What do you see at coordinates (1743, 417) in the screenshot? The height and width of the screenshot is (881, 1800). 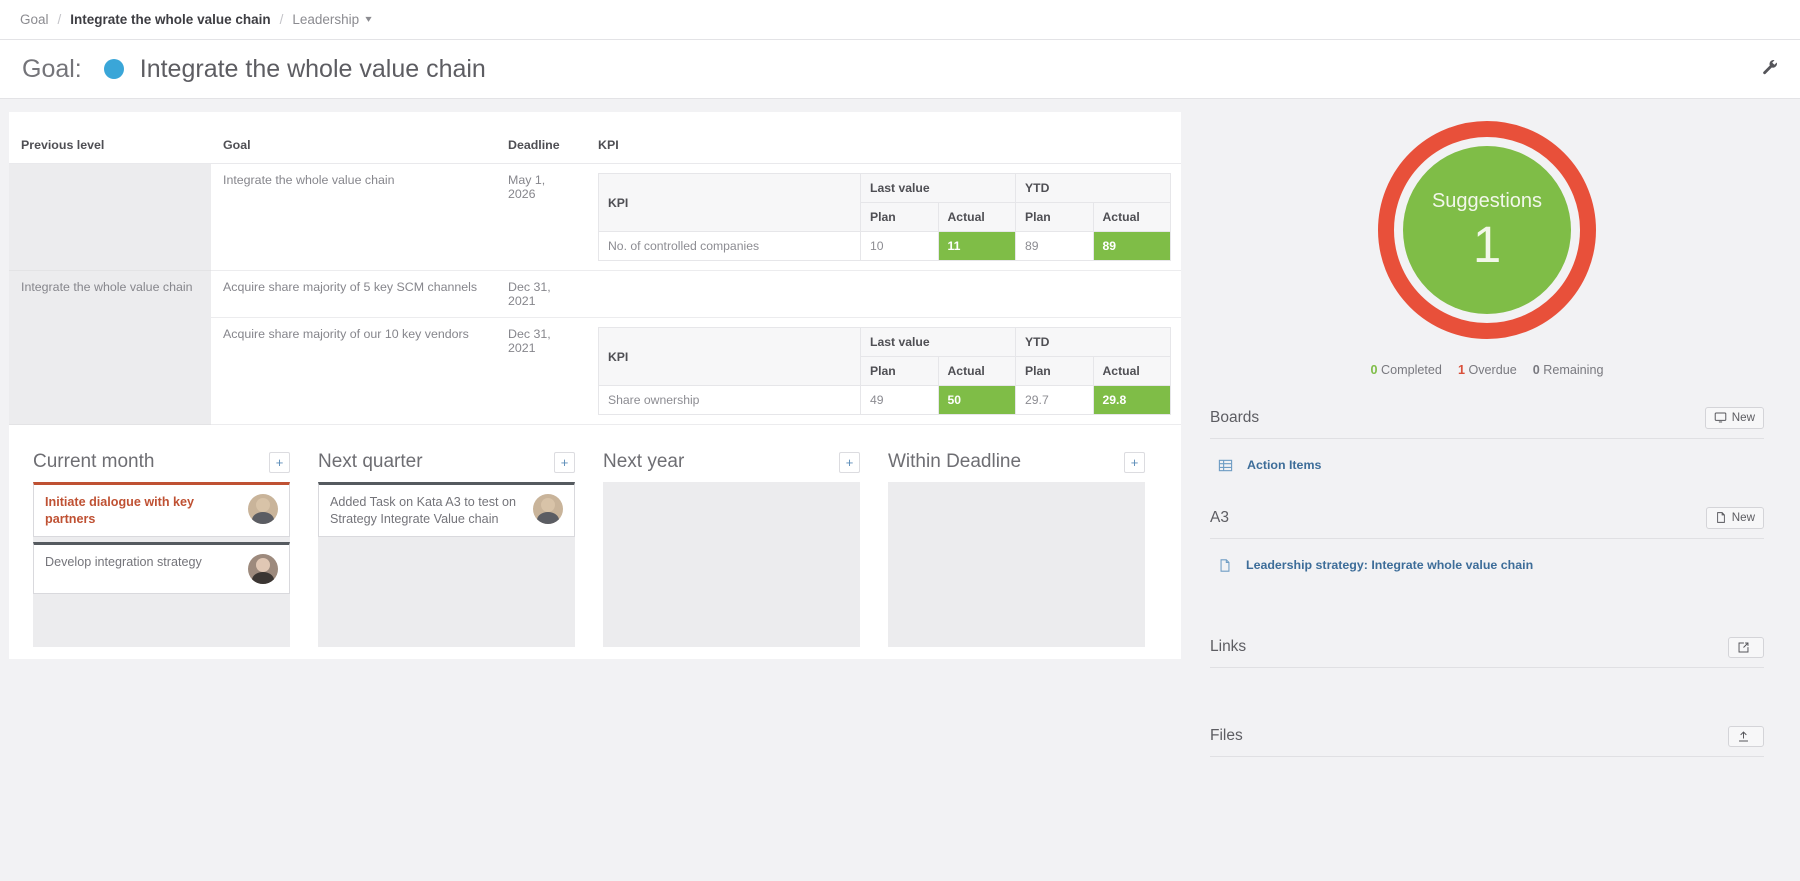 I see `new-board-label: New` at bounding box center [1743, 417].